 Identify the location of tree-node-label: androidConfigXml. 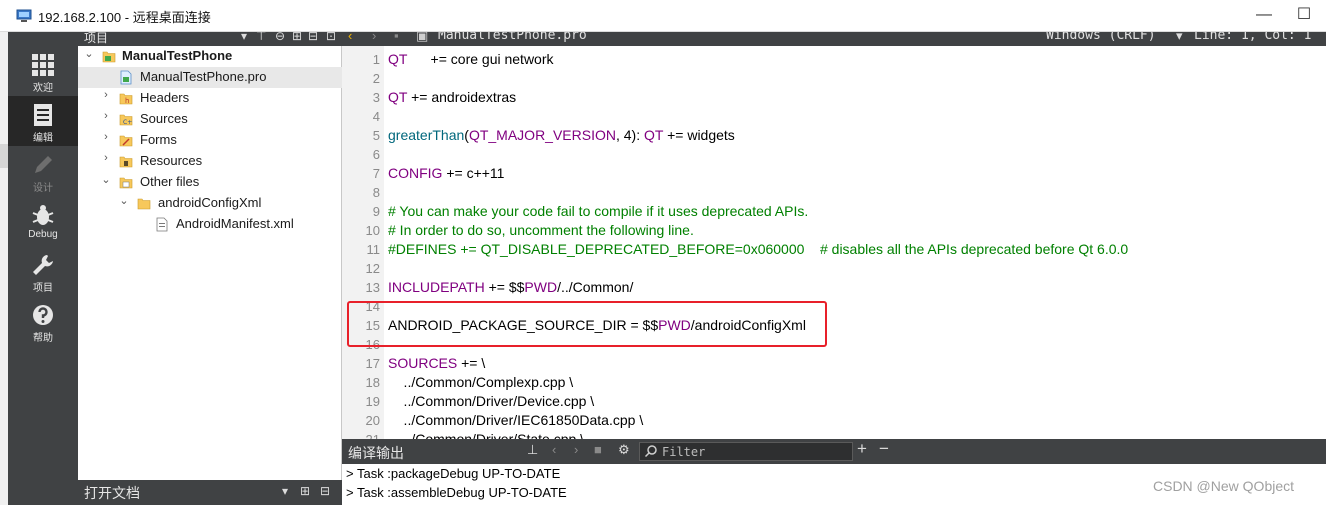
(210, 202).